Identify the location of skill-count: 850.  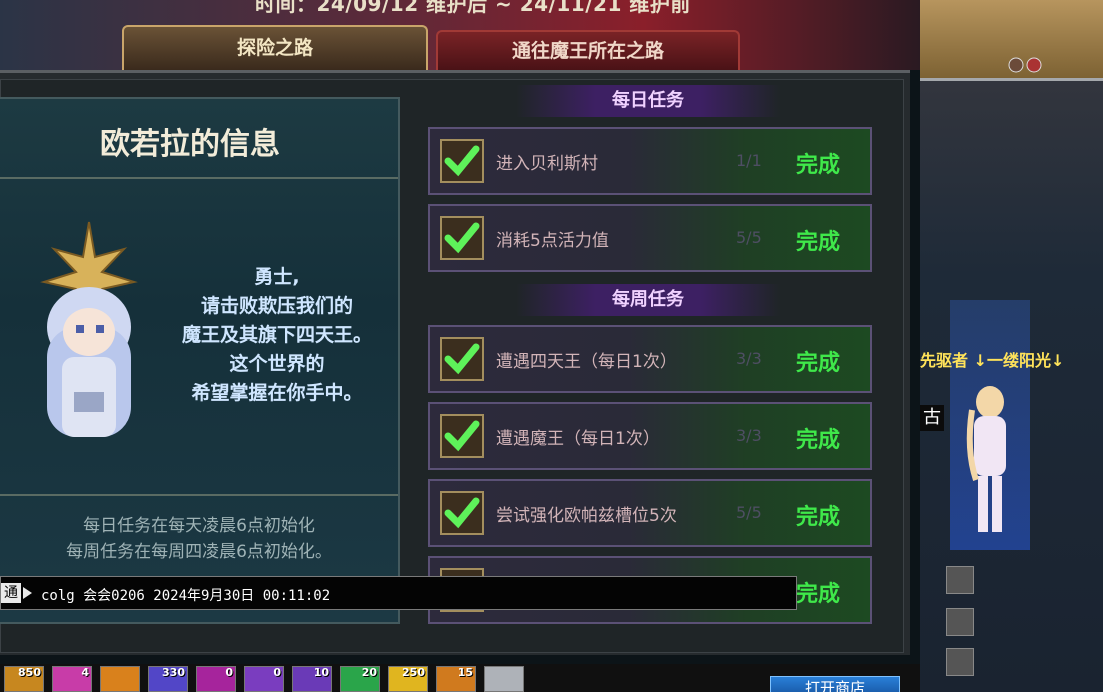
(29, 672).